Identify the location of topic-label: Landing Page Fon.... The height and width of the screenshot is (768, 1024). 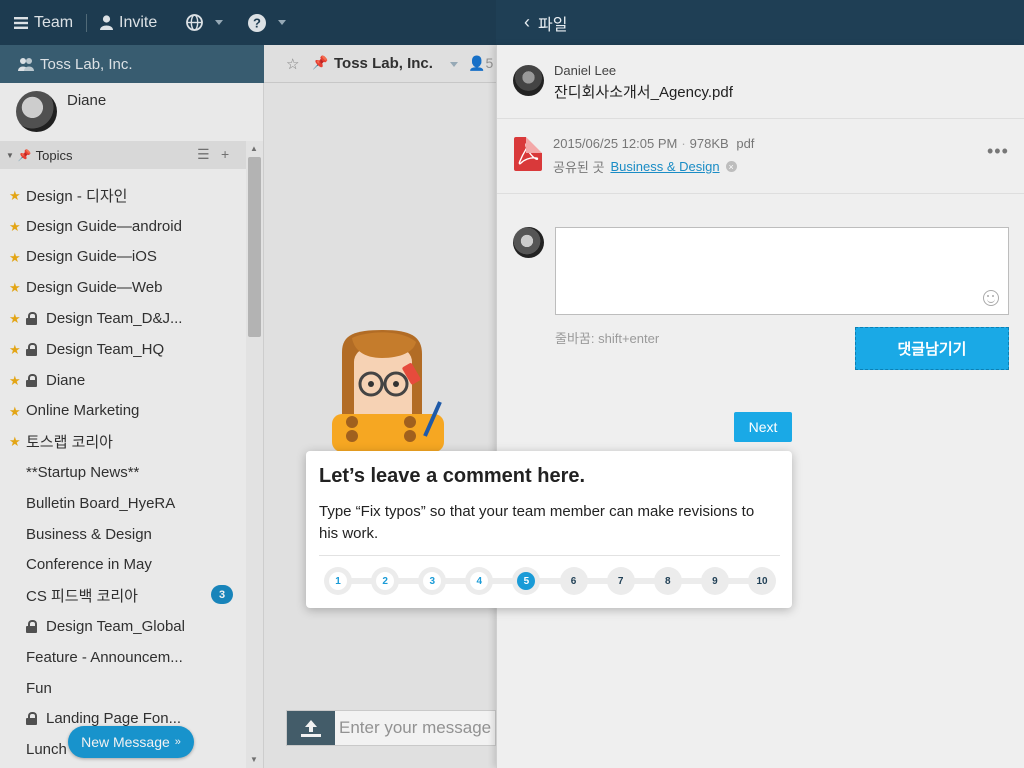
(114, 719).